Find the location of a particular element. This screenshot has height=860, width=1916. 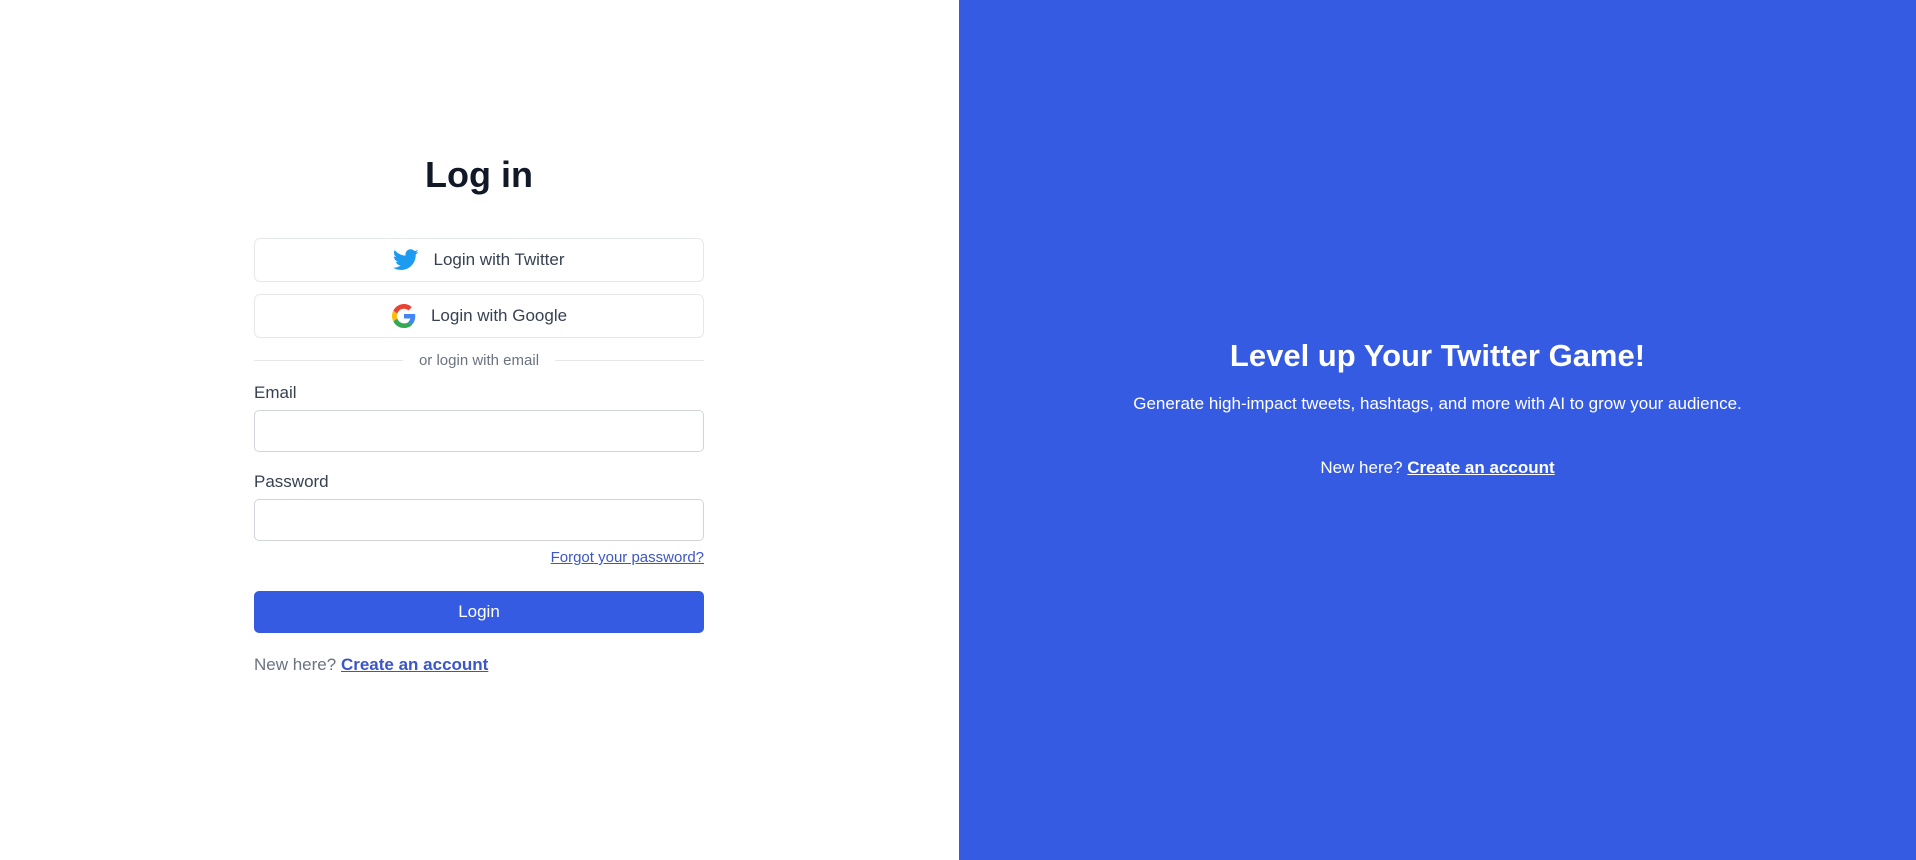

password-label: Password is located at coordinates (291, 481).